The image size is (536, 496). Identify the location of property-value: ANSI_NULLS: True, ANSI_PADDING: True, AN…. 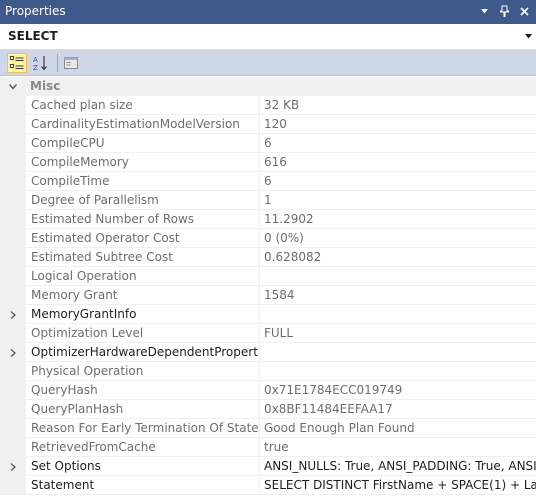
(398, 466).